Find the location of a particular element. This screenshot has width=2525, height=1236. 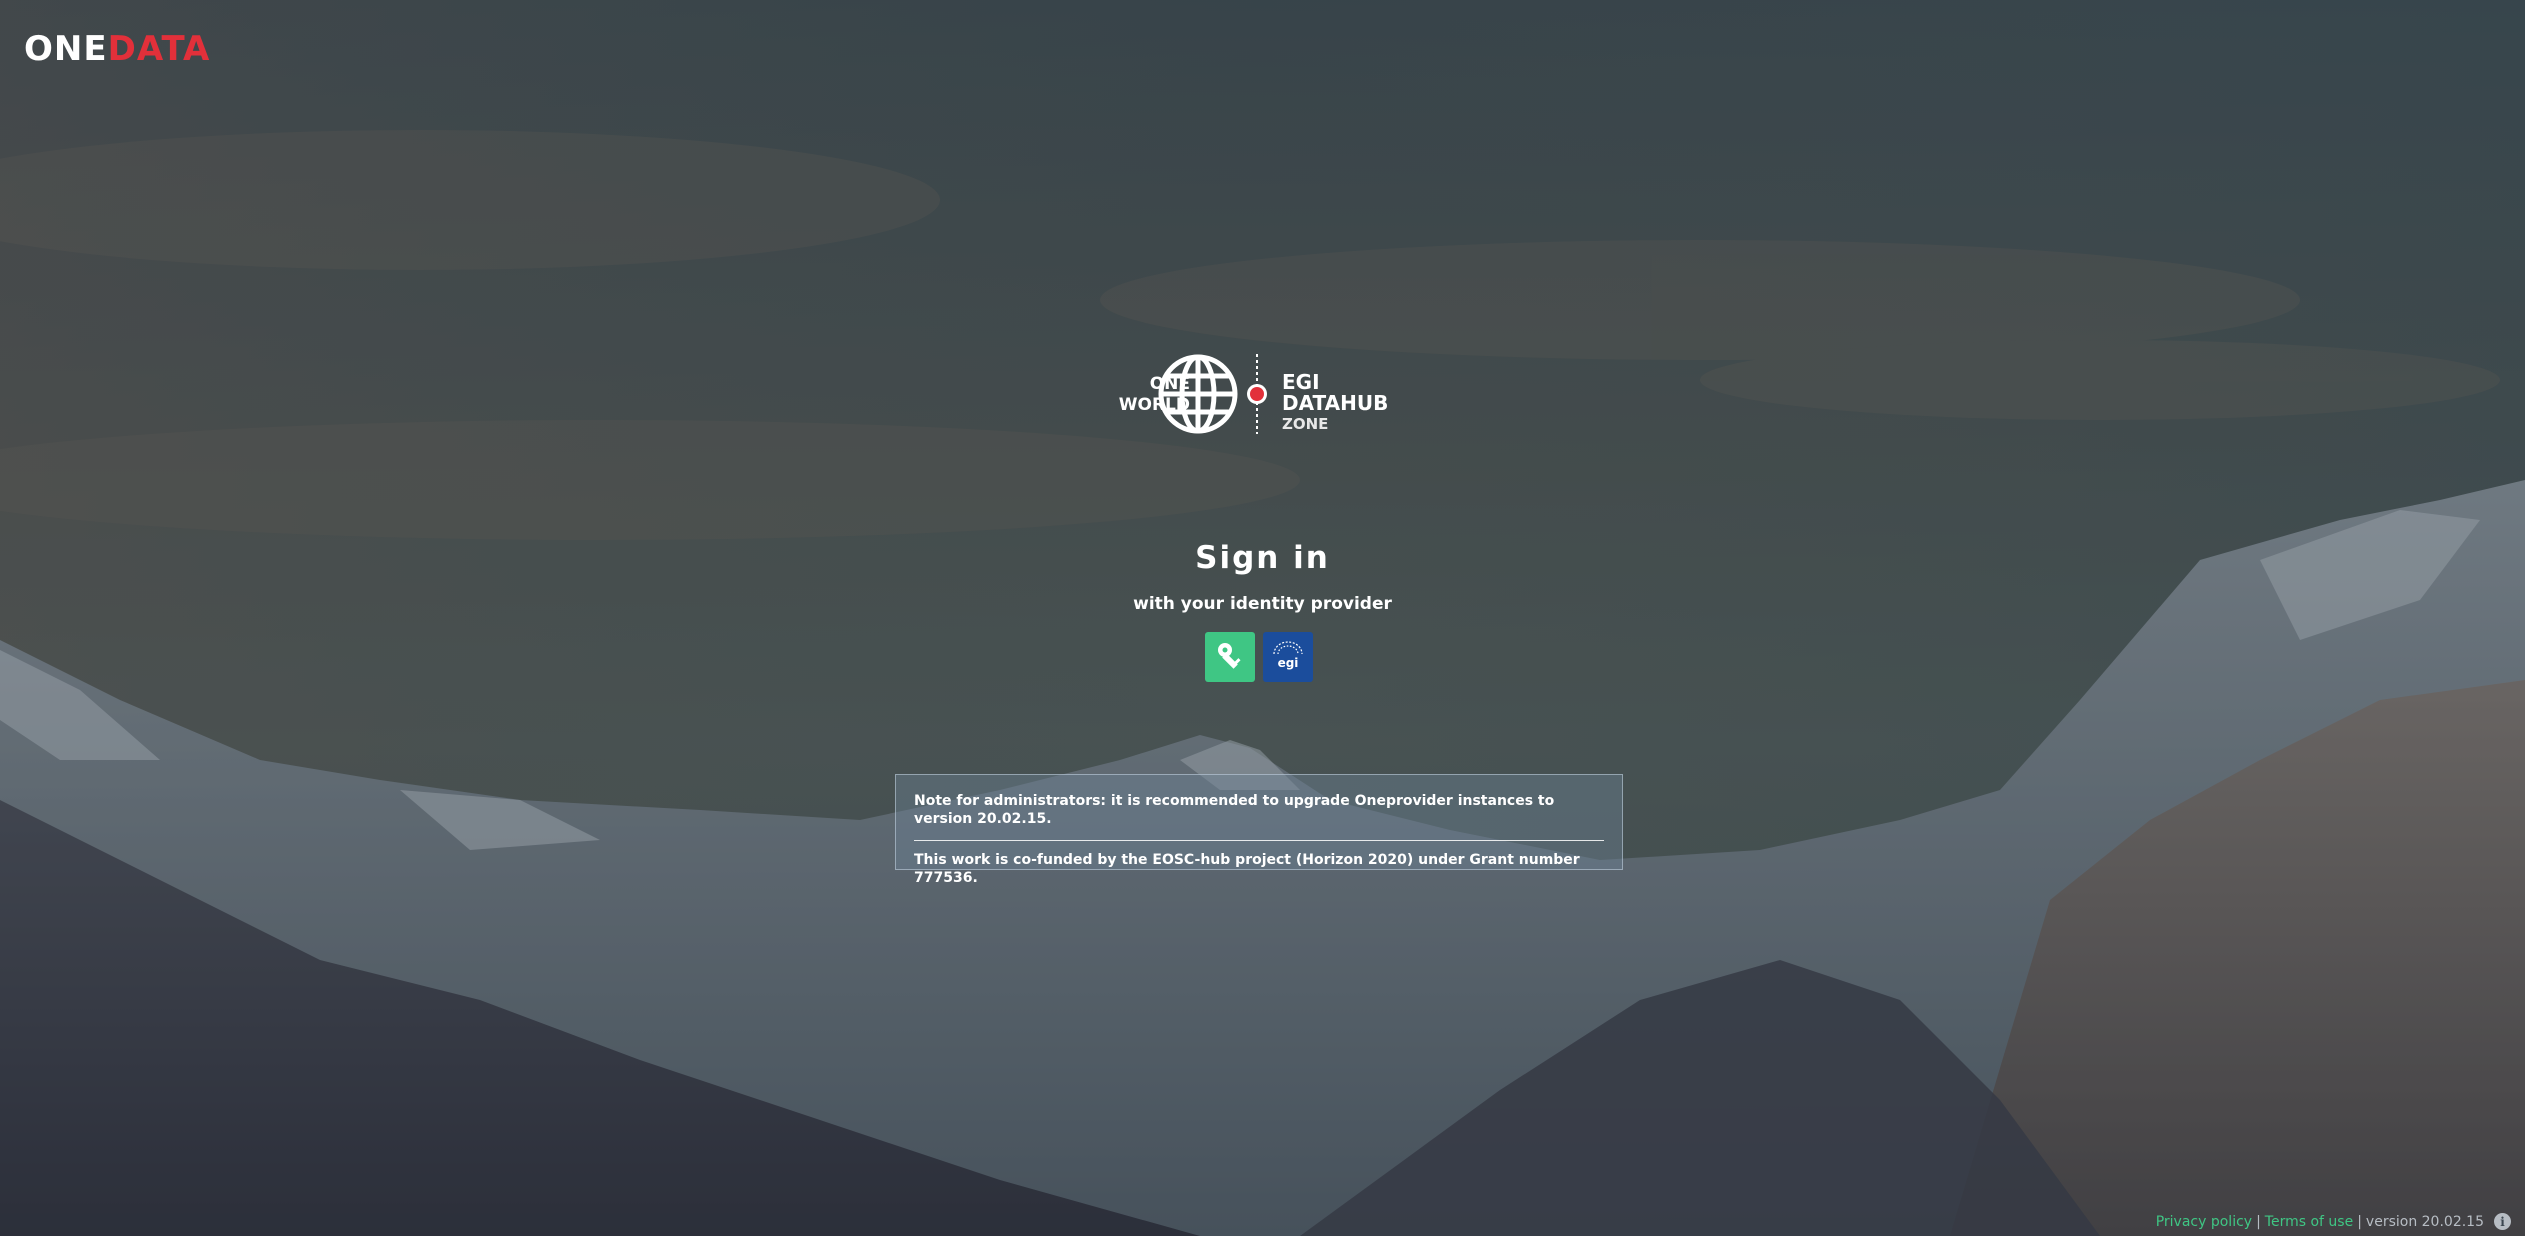

basic-auth-button is located at coordinates (1230, 657).